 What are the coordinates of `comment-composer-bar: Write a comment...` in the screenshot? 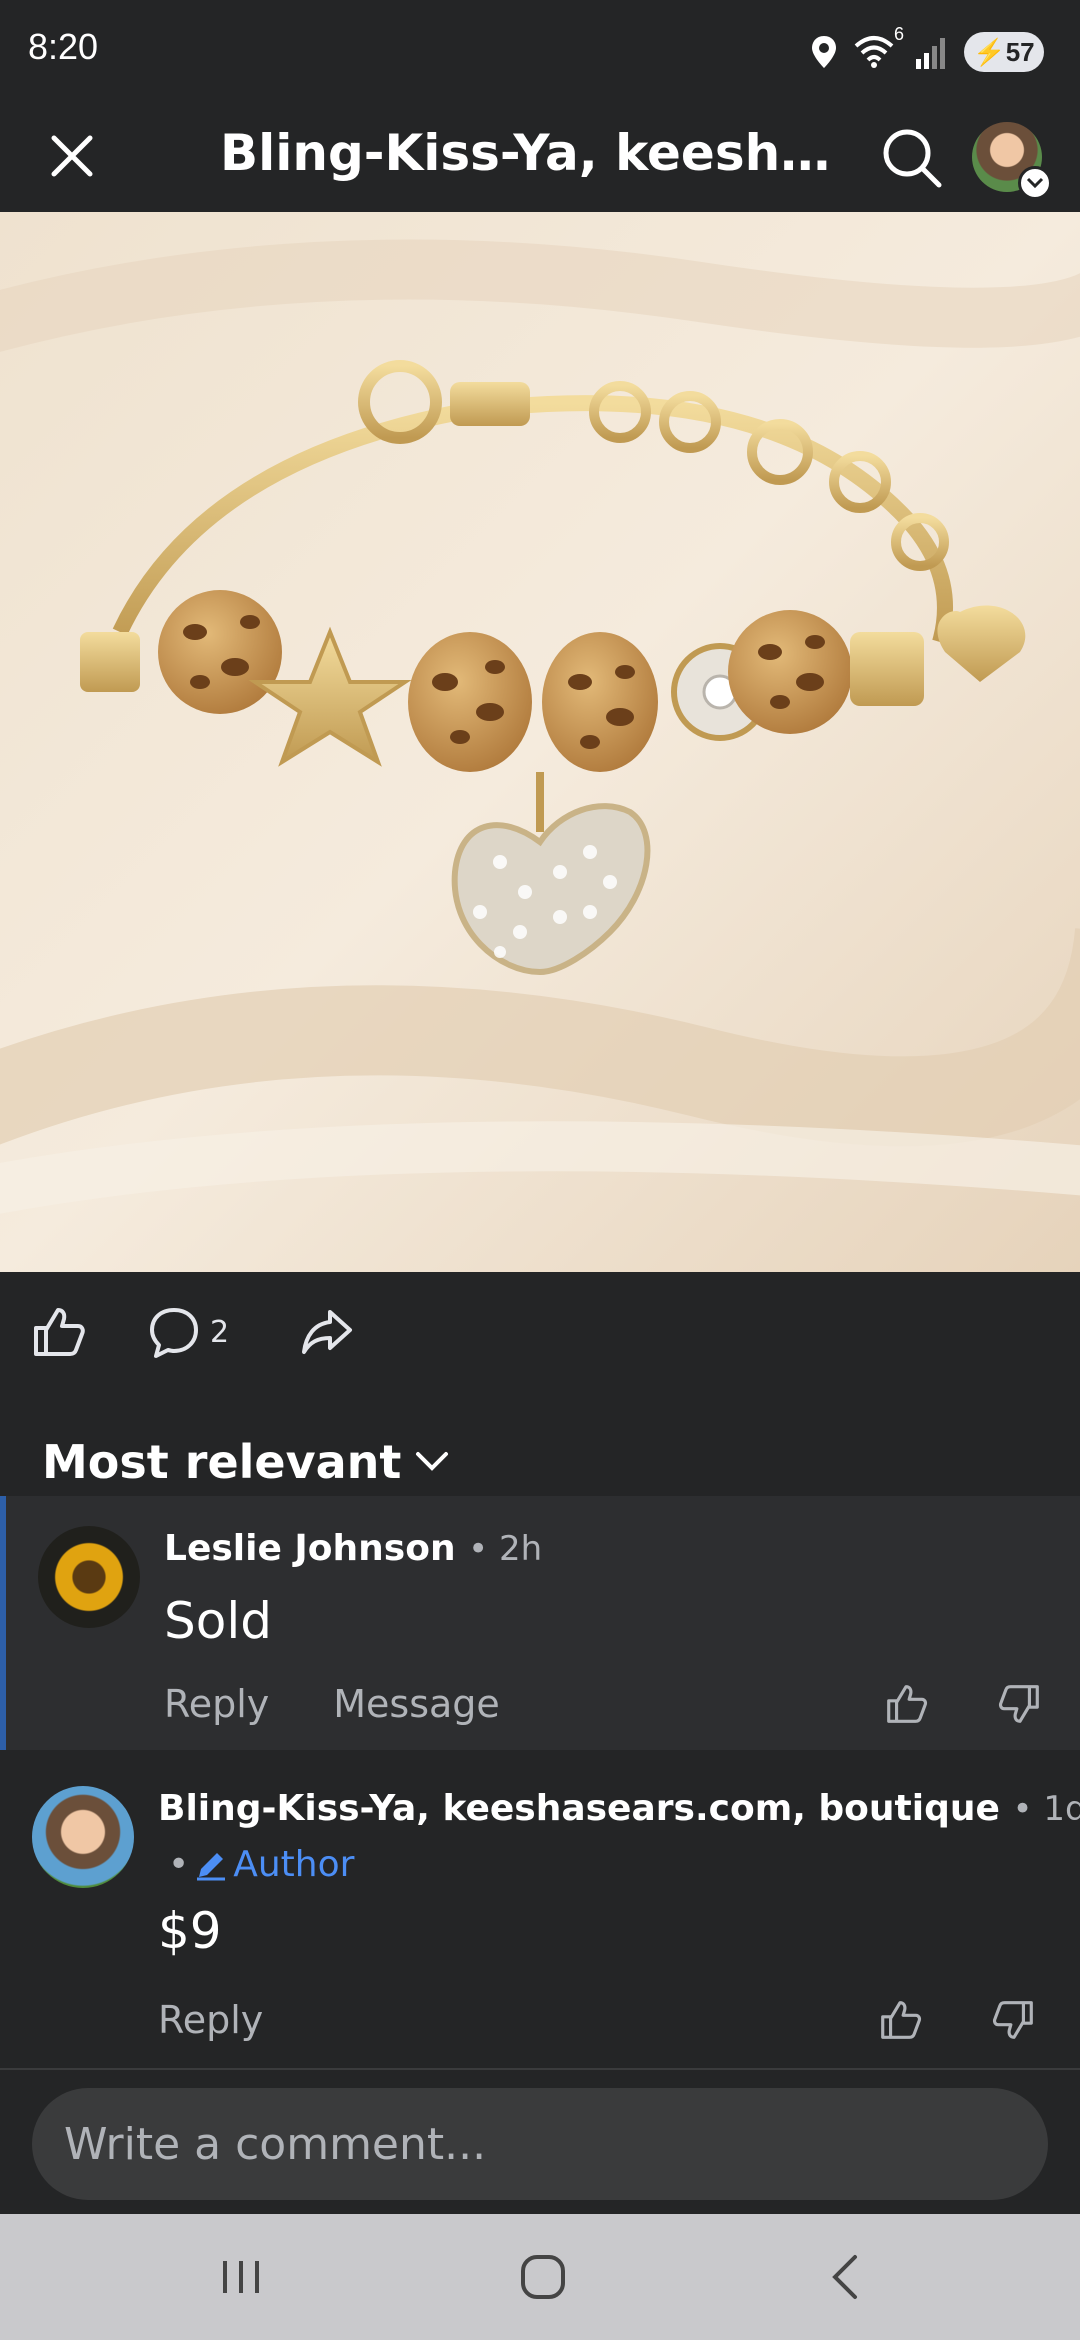 It's located at (540, 2141).